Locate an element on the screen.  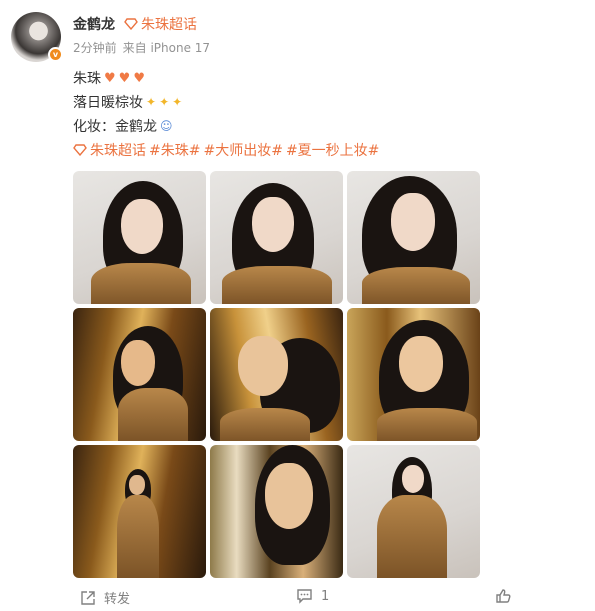
post-source: 来自 iPhone 17 is located at coordinates (166, 48).